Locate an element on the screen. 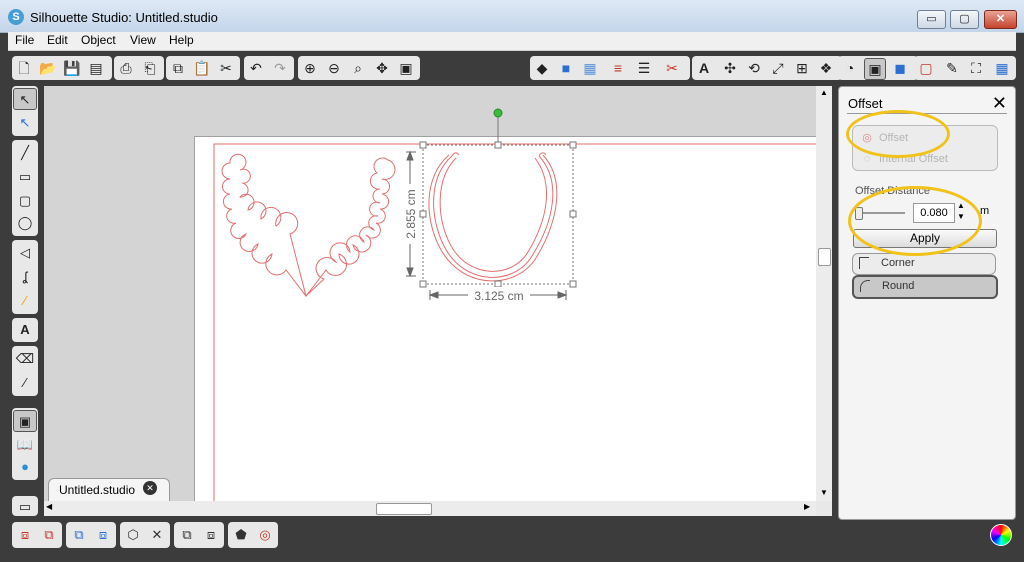 This screenshot has height=562, width=1024. document-tab: Untitled.studio ✕ is located at coordinates (109, 489).